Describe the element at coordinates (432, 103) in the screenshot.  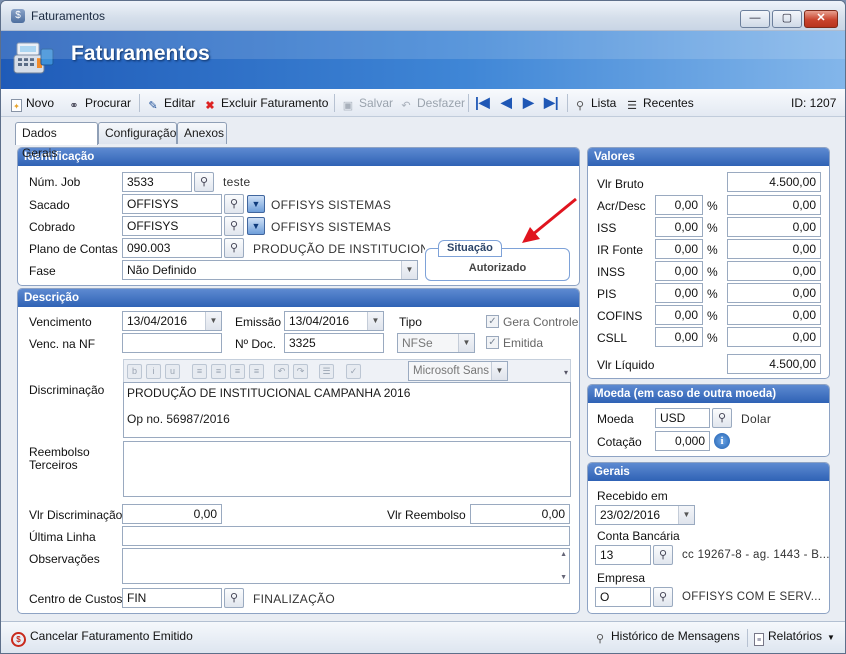
I see `desfazer-button: ↶ Desfazer` at that location.